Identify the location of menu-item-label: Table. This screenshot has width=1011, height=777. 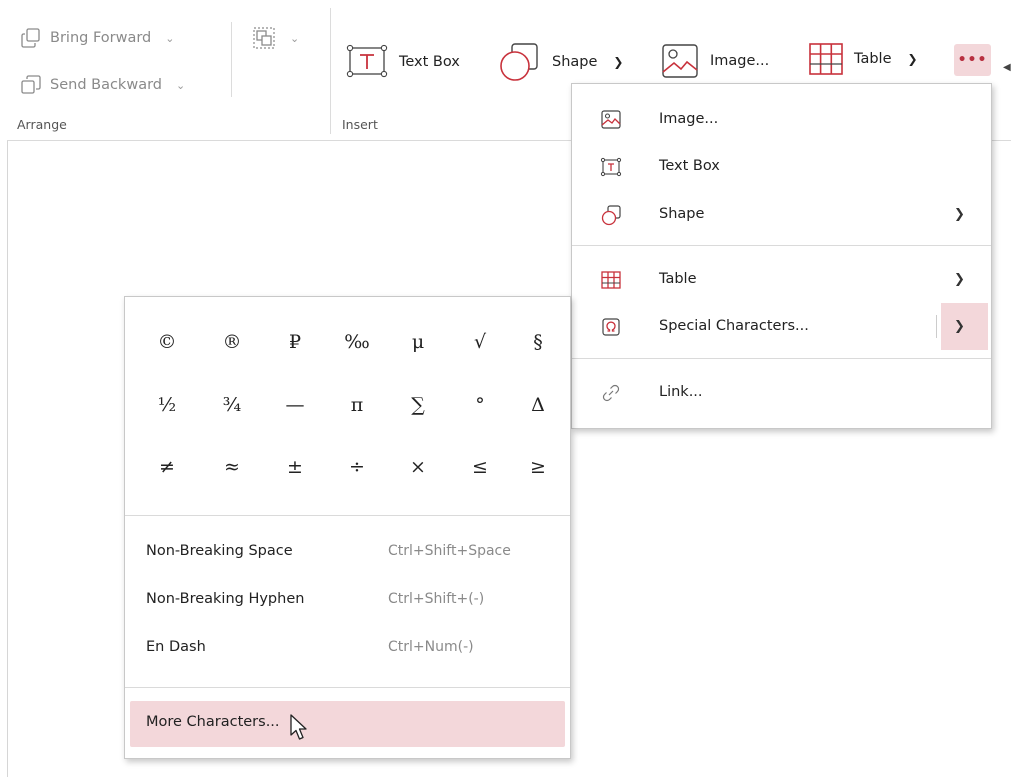
(678, 279).